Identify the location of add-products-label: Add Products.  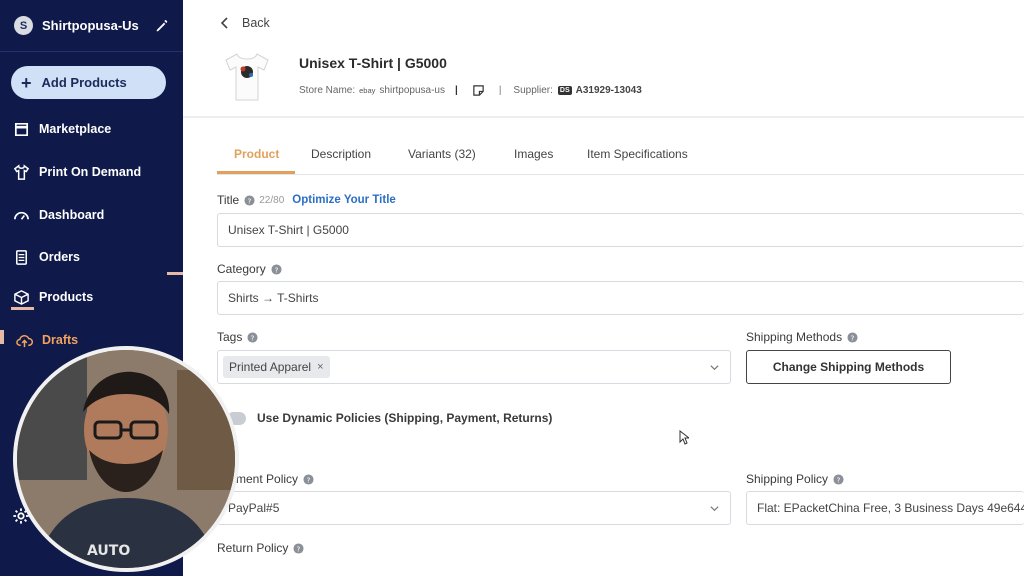
(84, 82).